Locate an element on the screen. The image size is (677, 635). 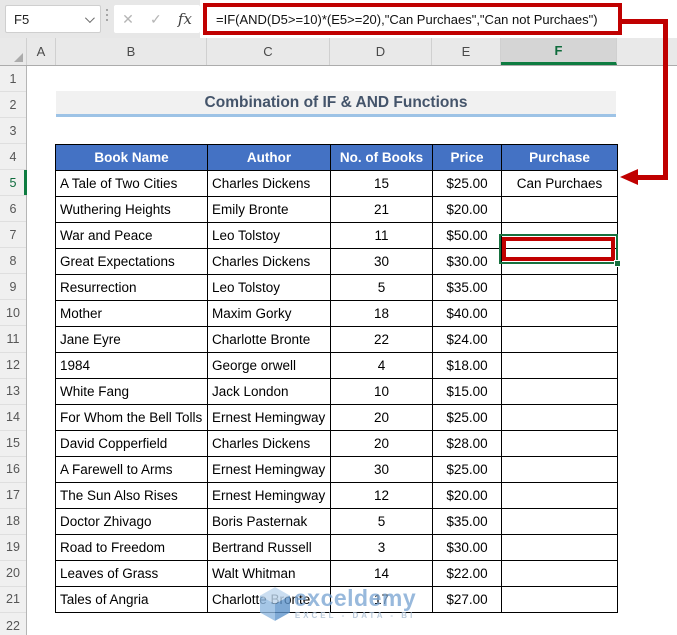
table-cell: Maxim Gorky is located at coordinates (269, 313).